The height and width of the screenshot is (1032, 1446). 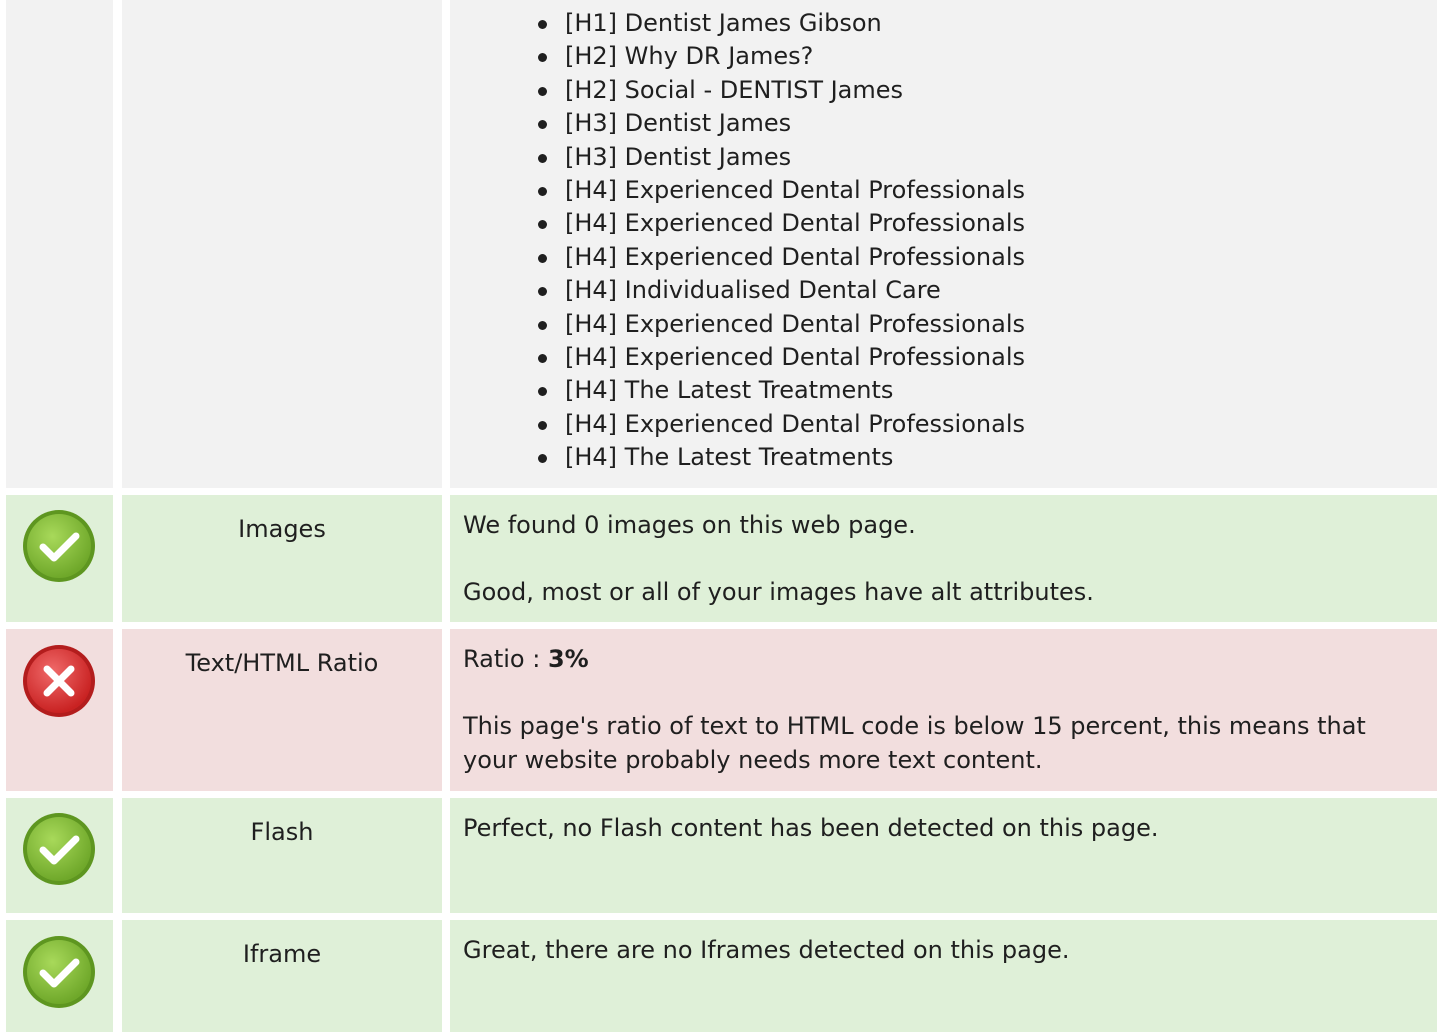 What do you see at coordinates (987, 290) in the screenshot?
I see `heading-list-item: [H4] Individualised Dental Care` at bounding box center [987, 290].